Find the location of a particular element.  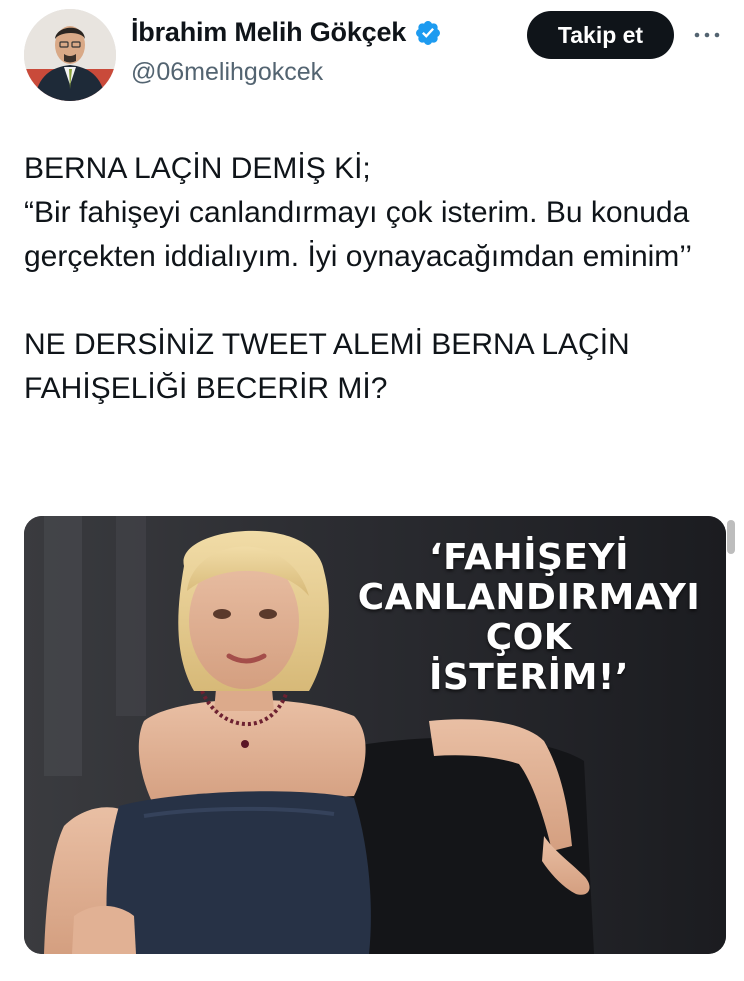

avatar is located at coordinates (70, 55).